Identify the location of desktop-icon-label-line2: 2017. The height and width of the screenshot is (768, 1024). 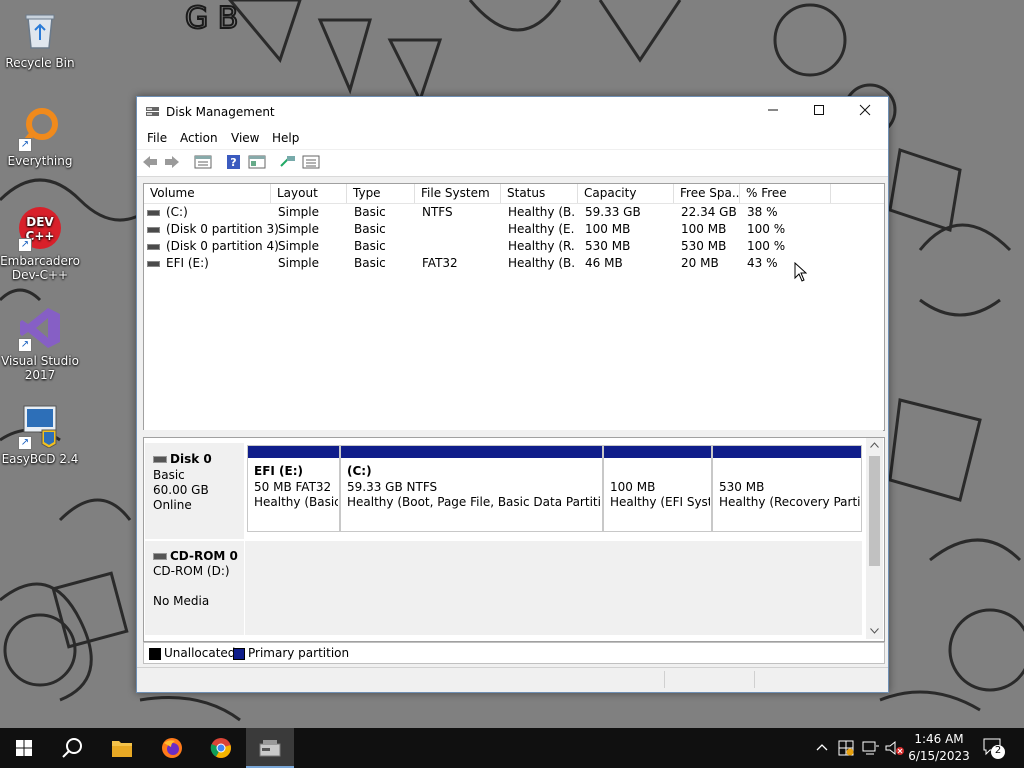
(40, 375).